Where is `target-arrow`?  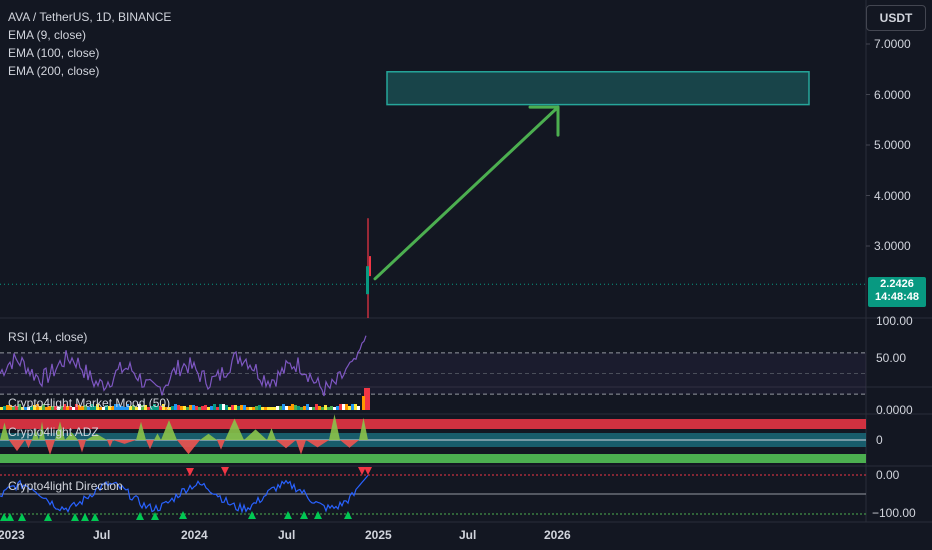 target-arrow is located at coordinates (466, 193).